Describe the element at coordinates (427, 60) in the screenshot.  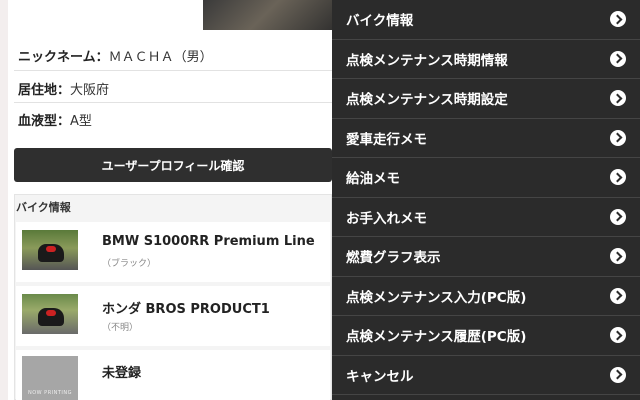
I see `menu-item-label: 点検メンテナンス時期情報` at that location.